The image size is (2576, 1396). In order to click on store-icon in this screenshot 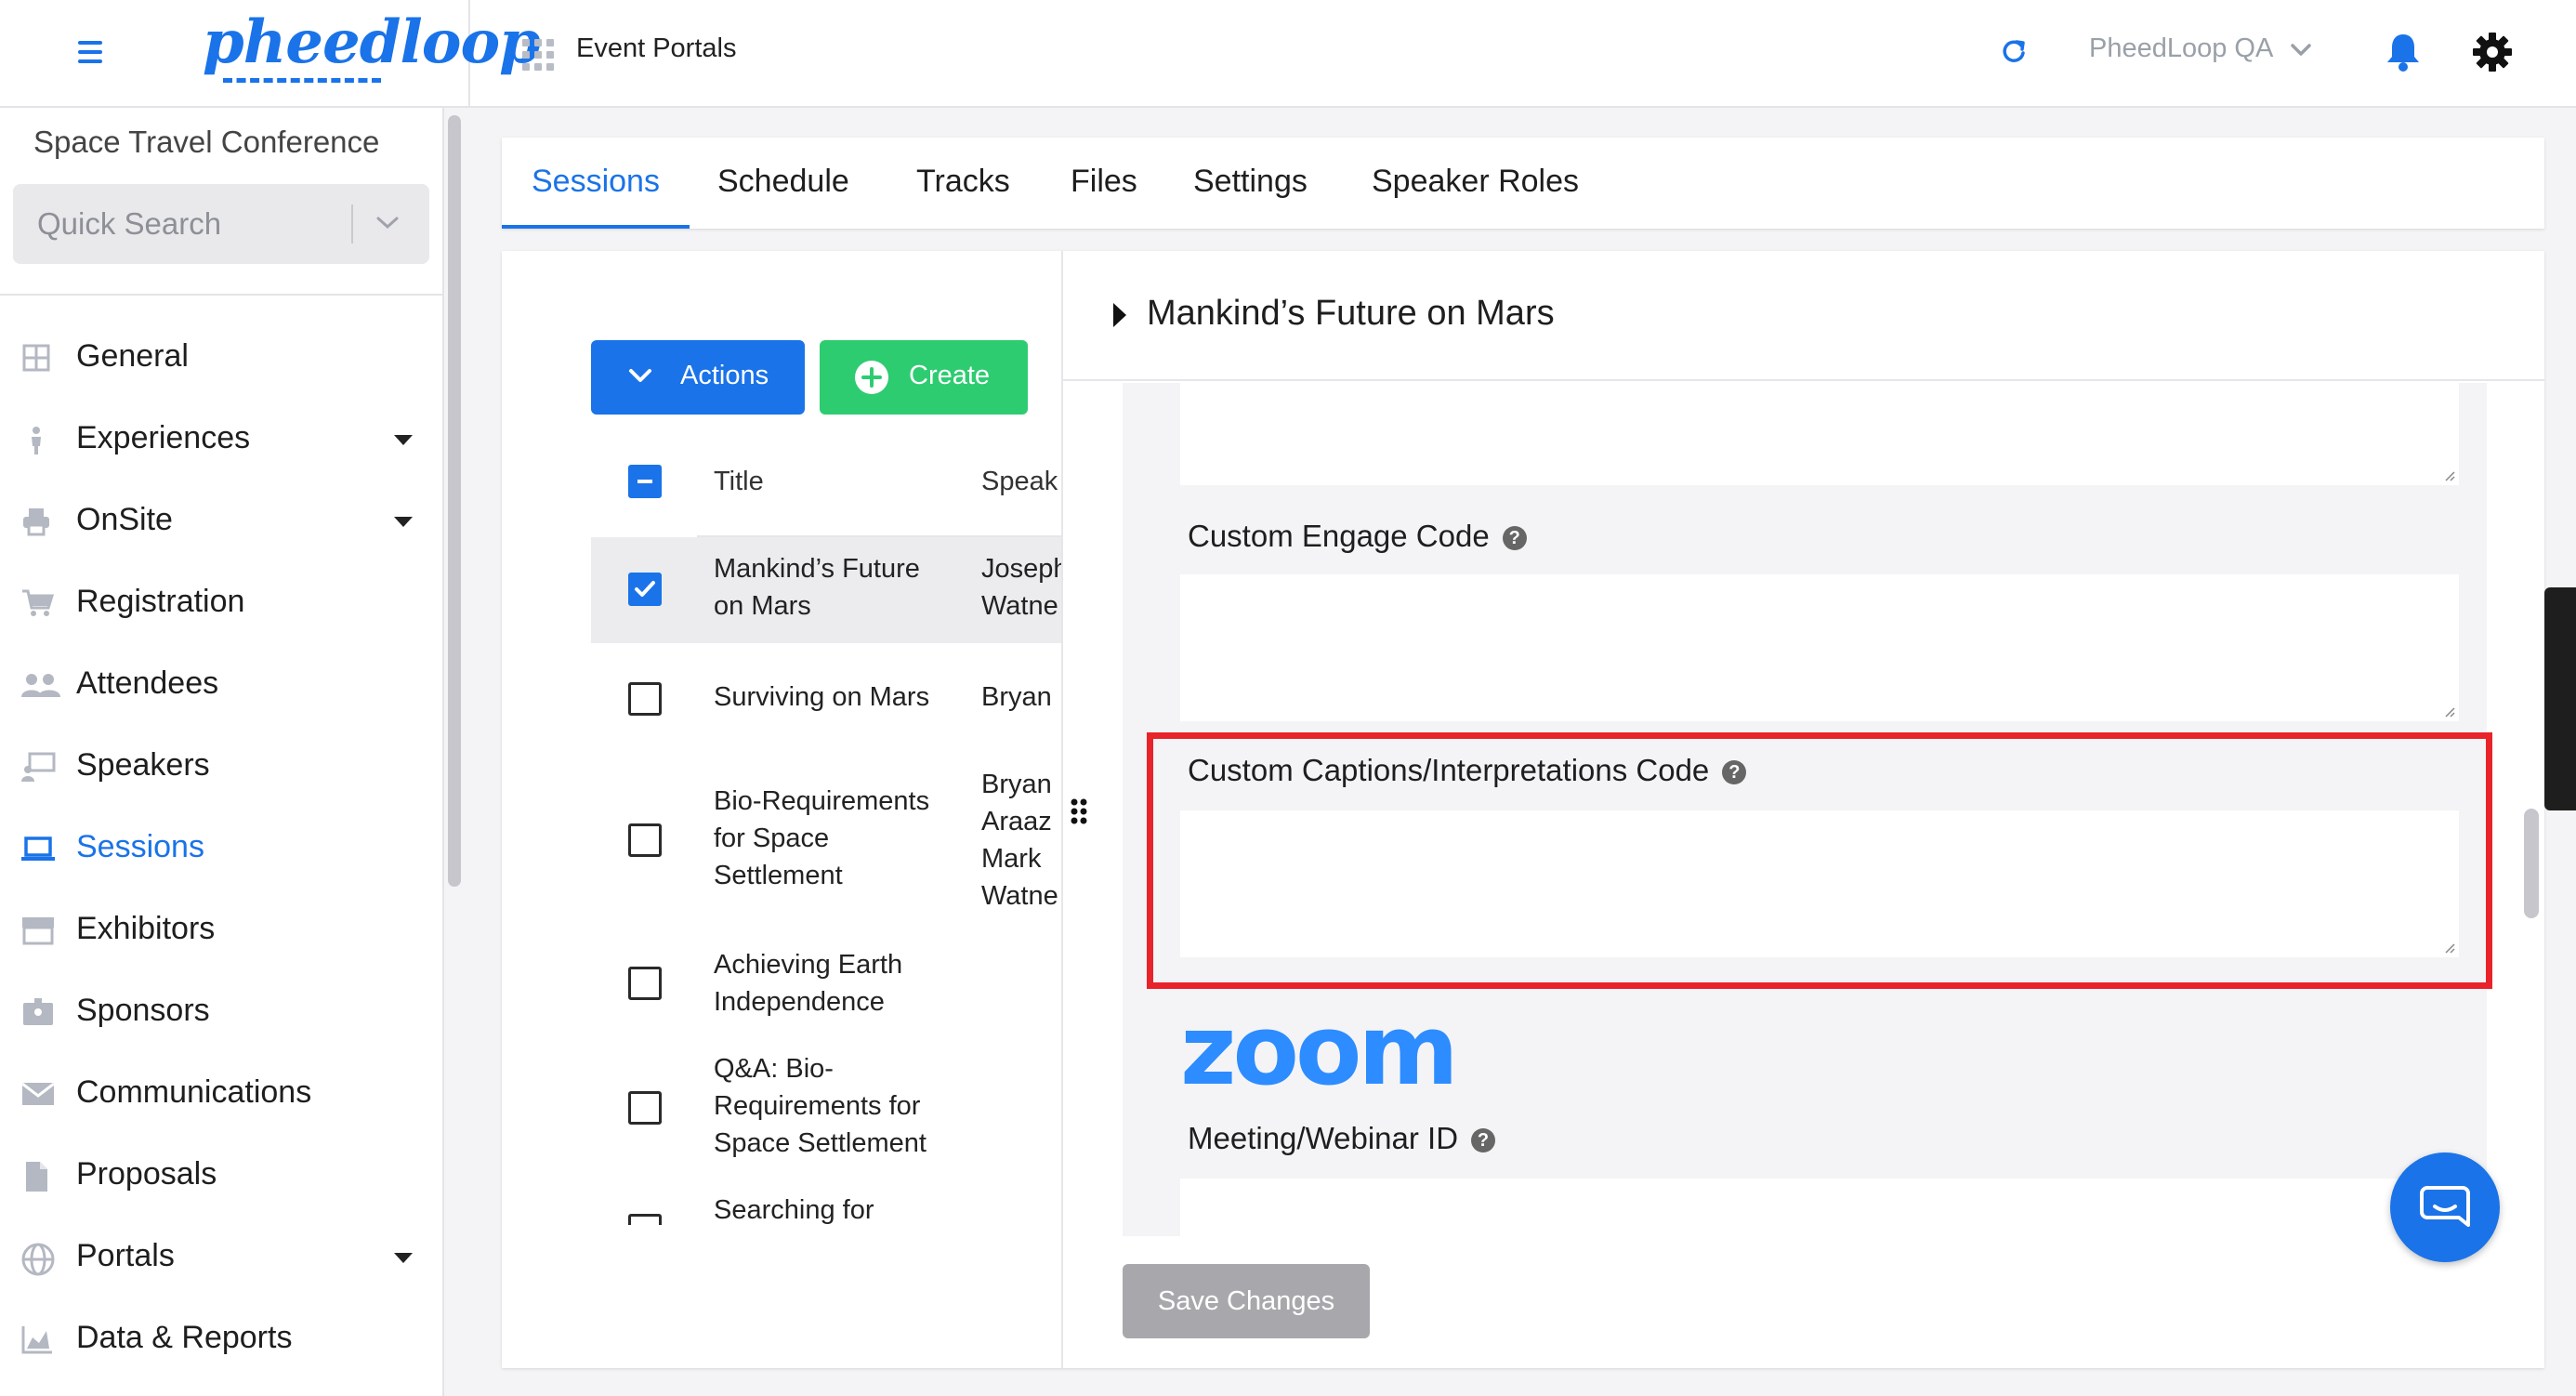, I will do `click(38, 930)`.